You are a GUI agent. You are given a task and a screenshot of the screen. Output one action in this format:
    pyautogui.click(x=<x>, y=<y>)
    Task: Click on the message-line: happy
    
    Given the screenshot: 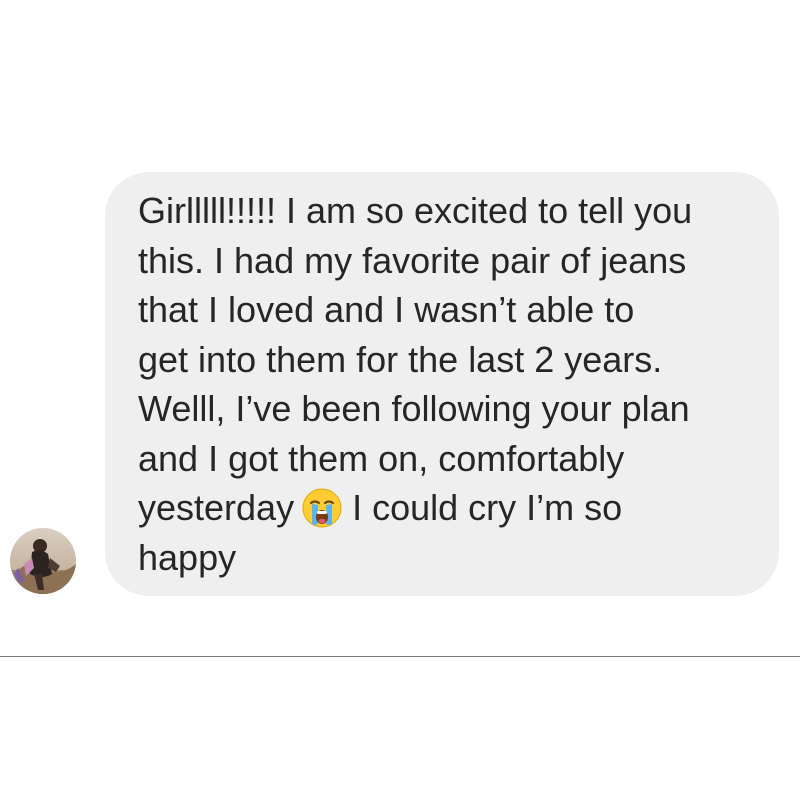 What is the action you would take?
    pyautogui.click(x=187, y=557)
    